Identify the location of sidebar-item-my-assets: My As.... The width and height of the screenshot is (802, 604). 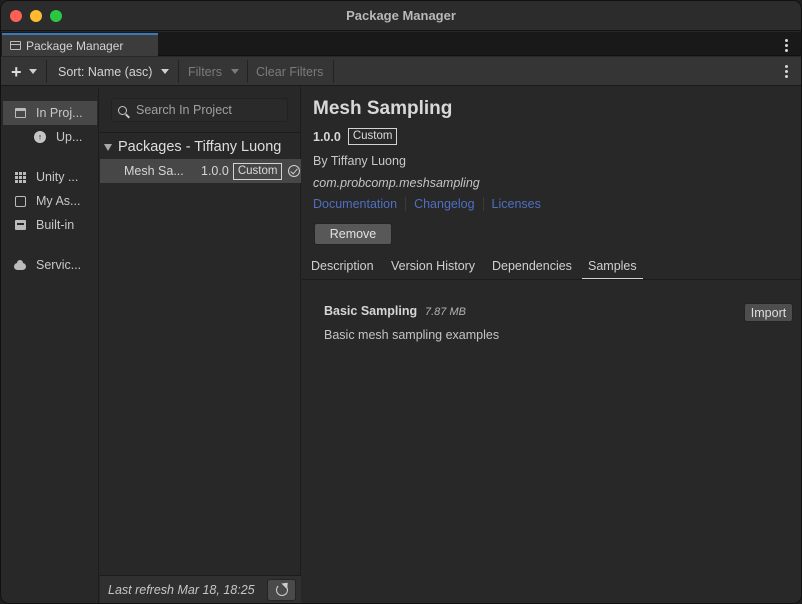
(50, 201).